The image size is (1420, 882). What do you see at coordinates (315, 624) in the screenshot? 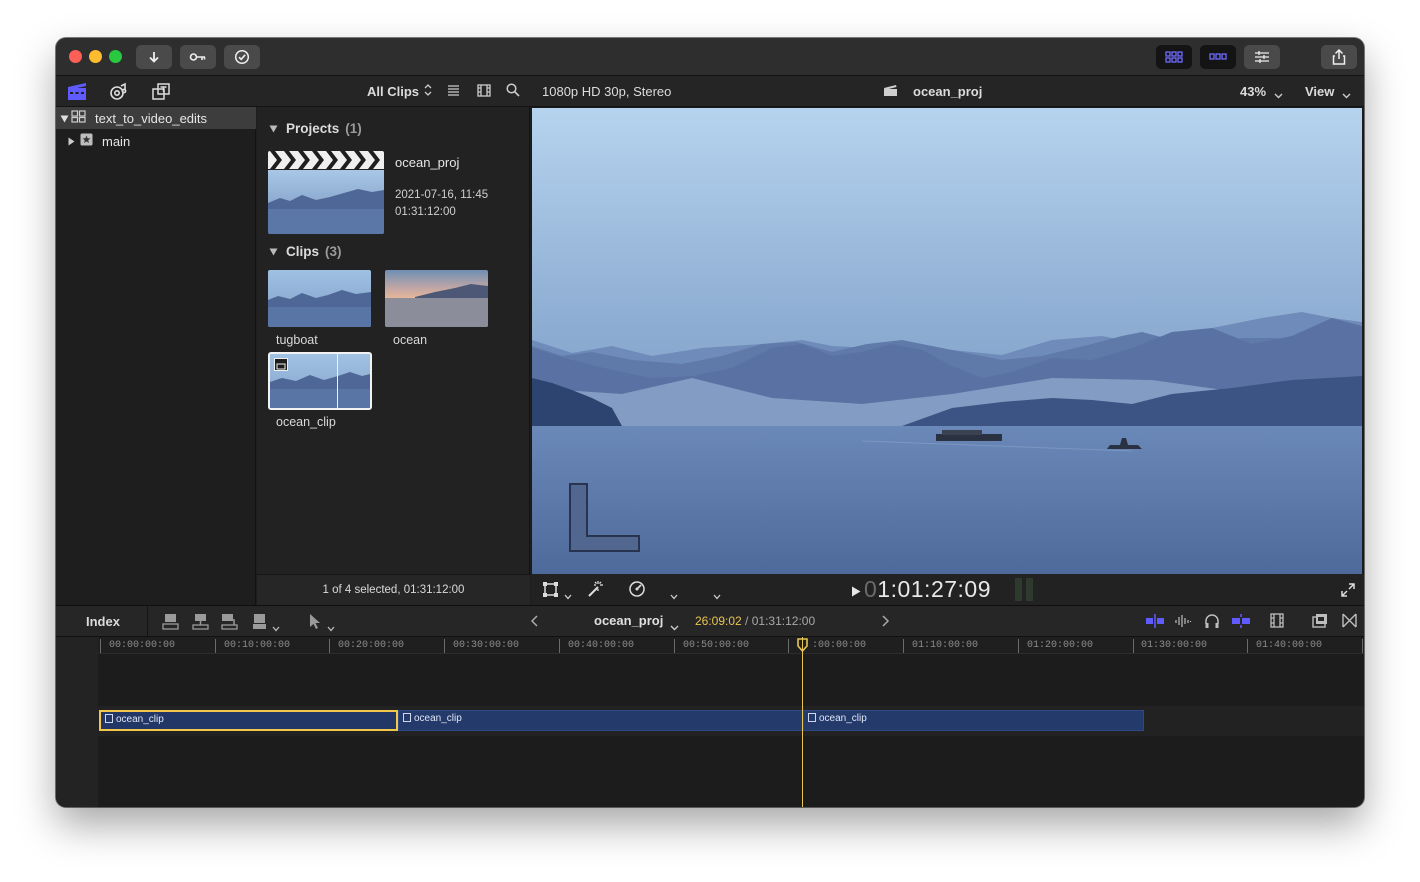
I see `select-tool-icon` at bounding box center [315, 624].